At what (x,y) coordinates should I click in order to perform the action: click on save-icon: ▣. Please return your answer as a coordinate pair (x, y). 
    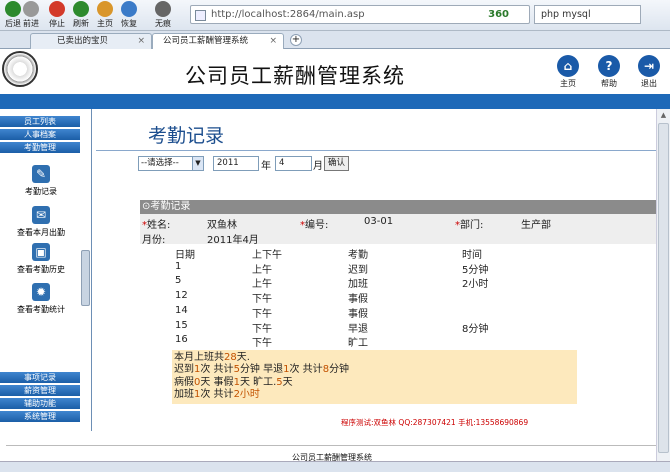
    Looking at the image, I should click on (41, 252).